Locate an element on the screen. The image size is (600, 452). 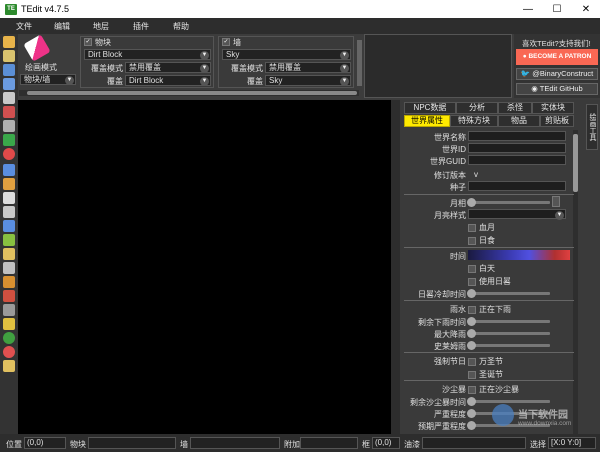
eraser-tool-icon is located at coordinates (9, 352).